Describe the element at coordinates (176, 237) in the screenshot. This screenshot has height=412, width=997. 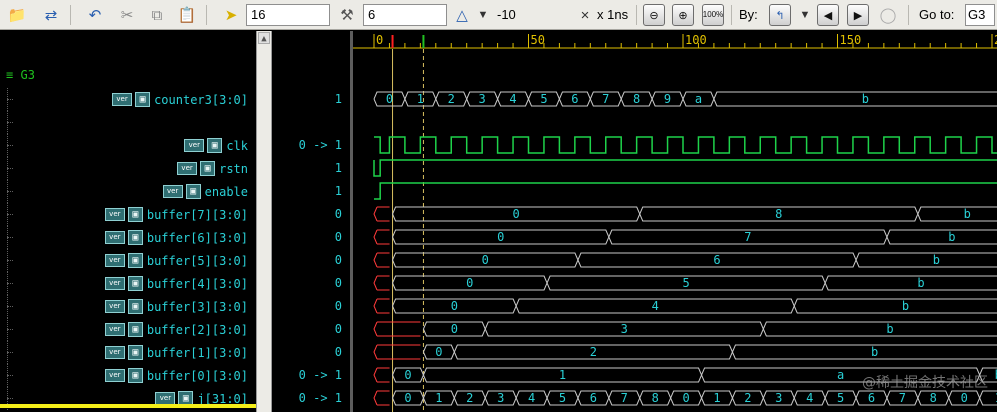
I see `signal-name: ver ▣ buffer[6][3:0]` at that location.